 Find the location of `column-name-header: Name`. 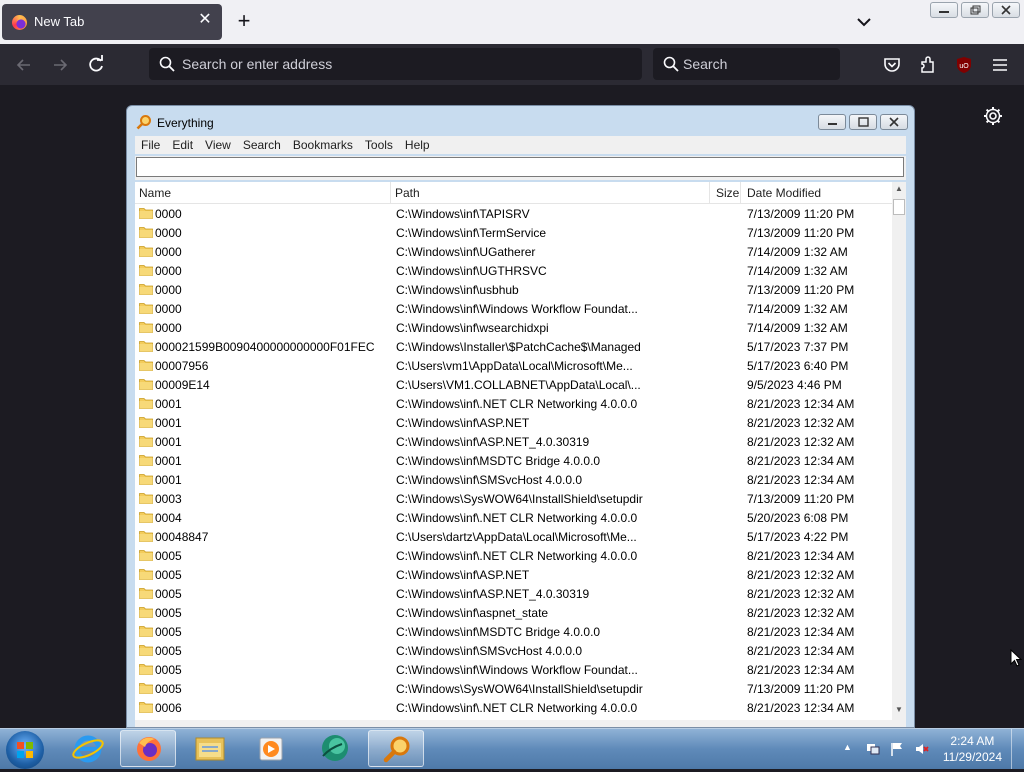

column-name-header: Name is located at coordinates (155, 193).